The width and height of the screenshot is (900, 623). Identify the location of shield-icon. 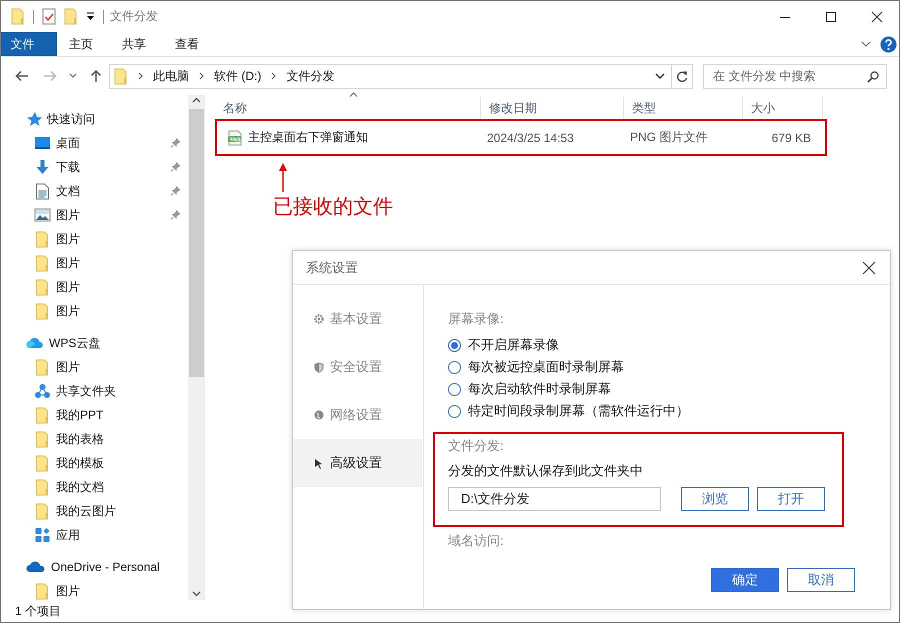
(319, 367).